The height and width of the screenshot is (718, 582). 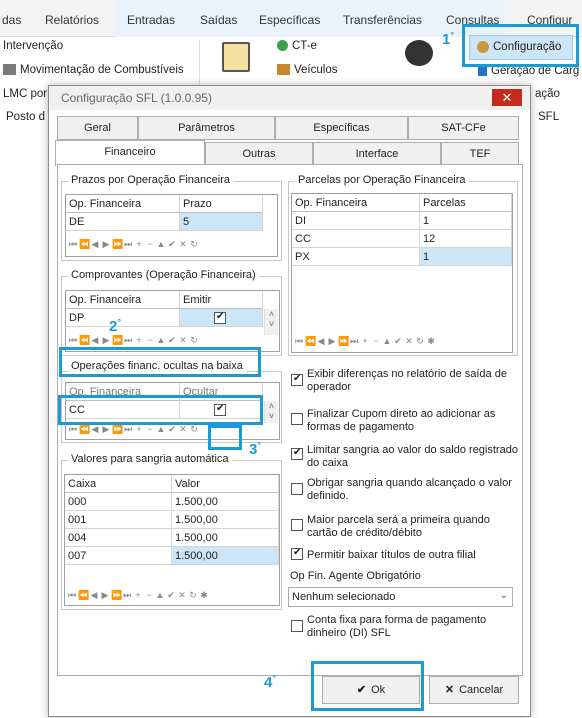 What do you see at coordinates (474, 690) in the screenshot?
I see `cancel-button: ✕ Cancelar` at bounding box center [474, 690].